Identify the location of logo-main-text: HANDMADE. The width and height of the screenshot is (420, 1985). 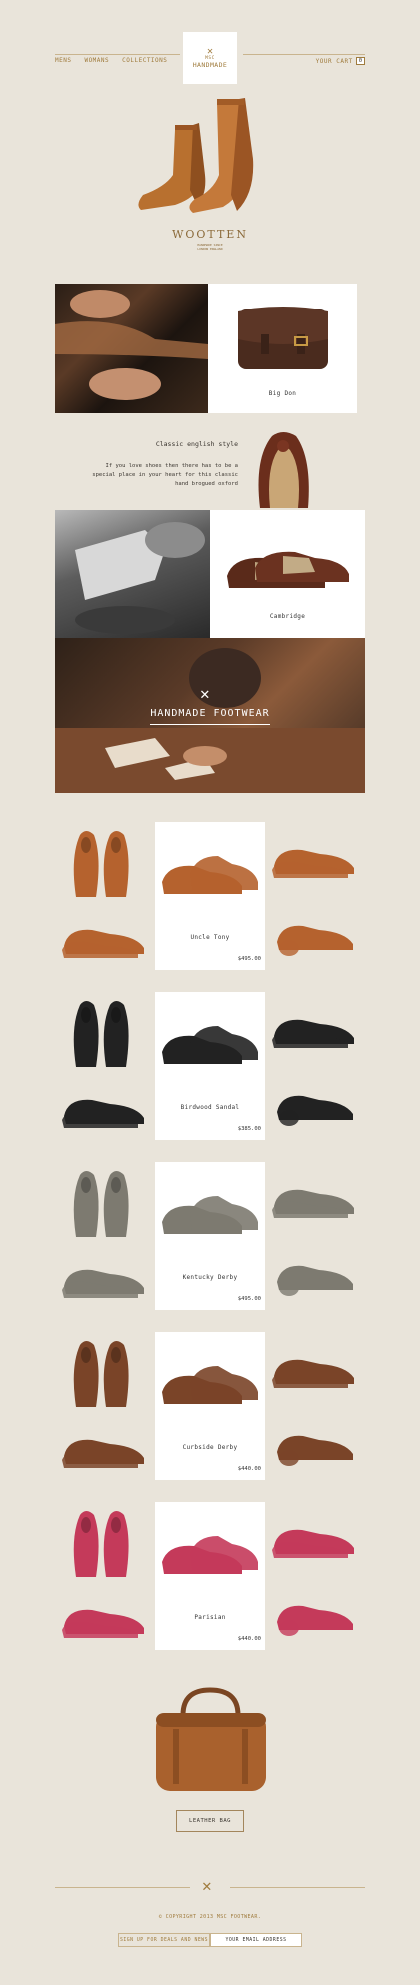
(210, 64).